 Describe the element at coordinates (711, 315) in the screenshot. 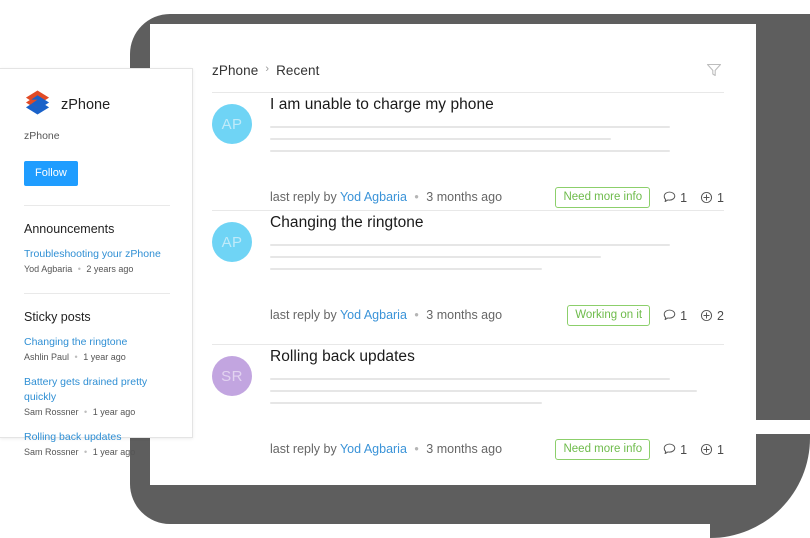

I see `vote-count: 2` at that location.